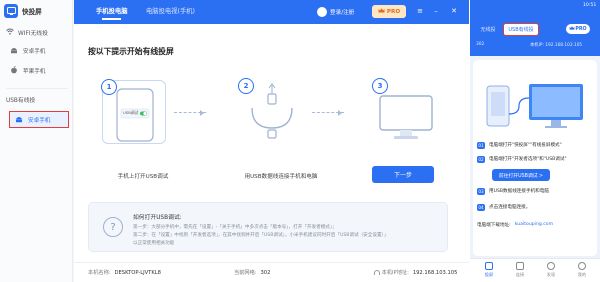  I want to click on cast-icon, so click(489, 266).